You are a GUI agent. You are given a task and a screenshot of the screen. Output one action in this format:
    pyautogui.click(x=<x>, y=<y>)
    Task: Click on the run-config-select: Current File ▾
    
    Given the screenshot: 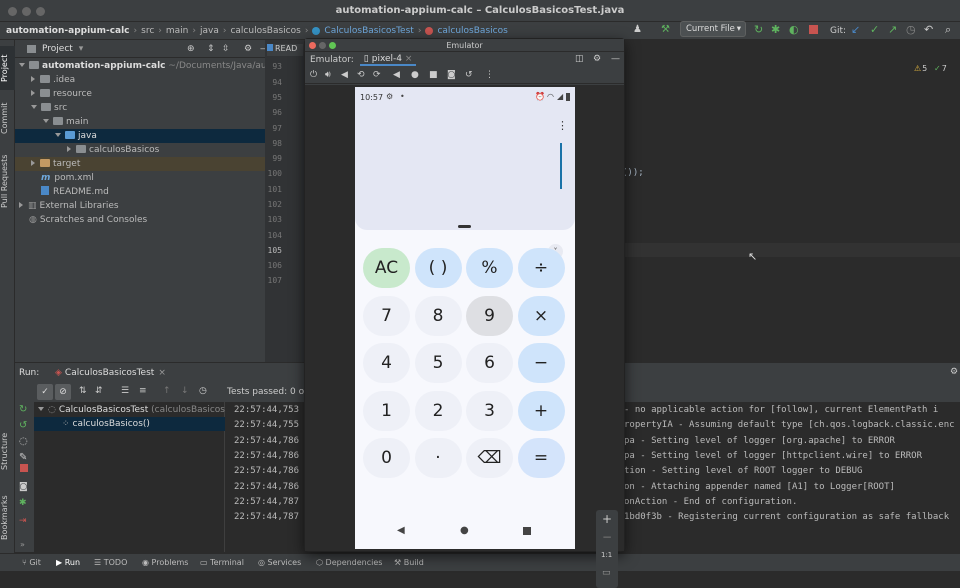 What is the action you would take?
    pyautogui.click(x=713, y=29)
    